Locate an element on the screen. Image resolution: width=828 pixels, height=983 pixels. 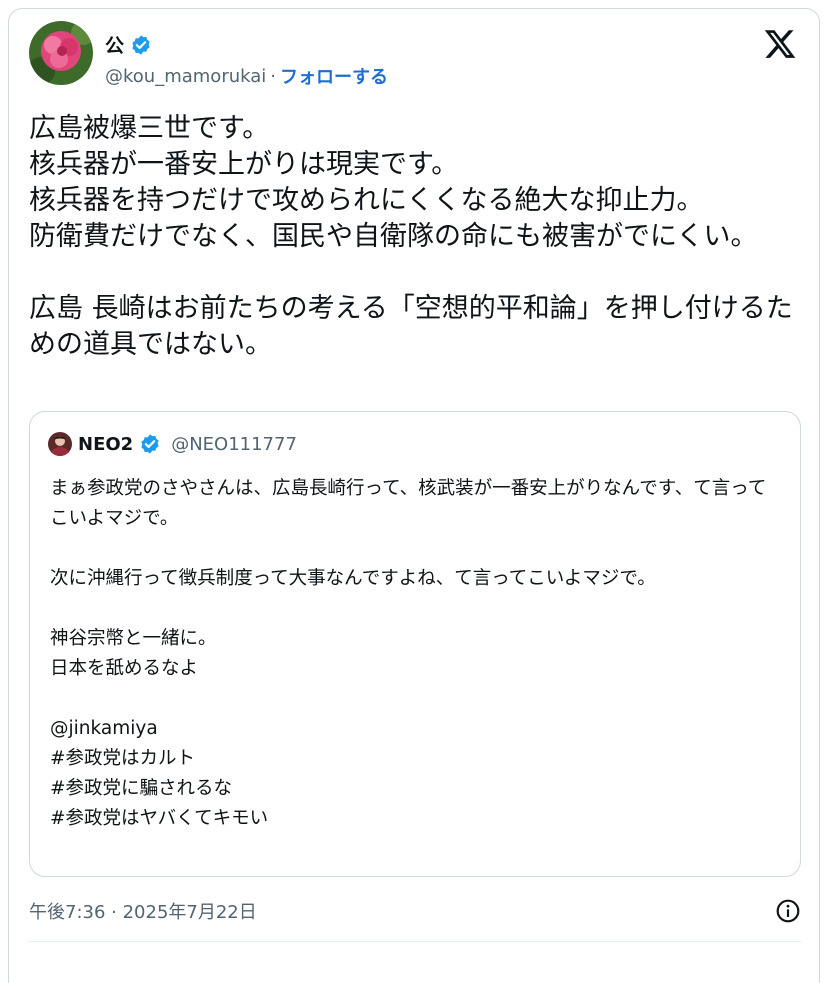
author-handle: @kou_mamorukai is located at coordinates (185, 76).